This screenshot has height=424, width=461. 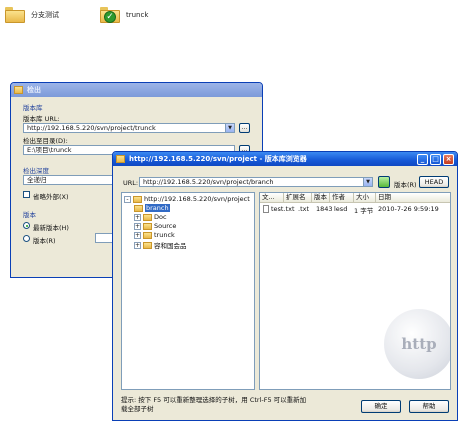 I want to click on column-header-date: 日期, so click(x=413, y=198).